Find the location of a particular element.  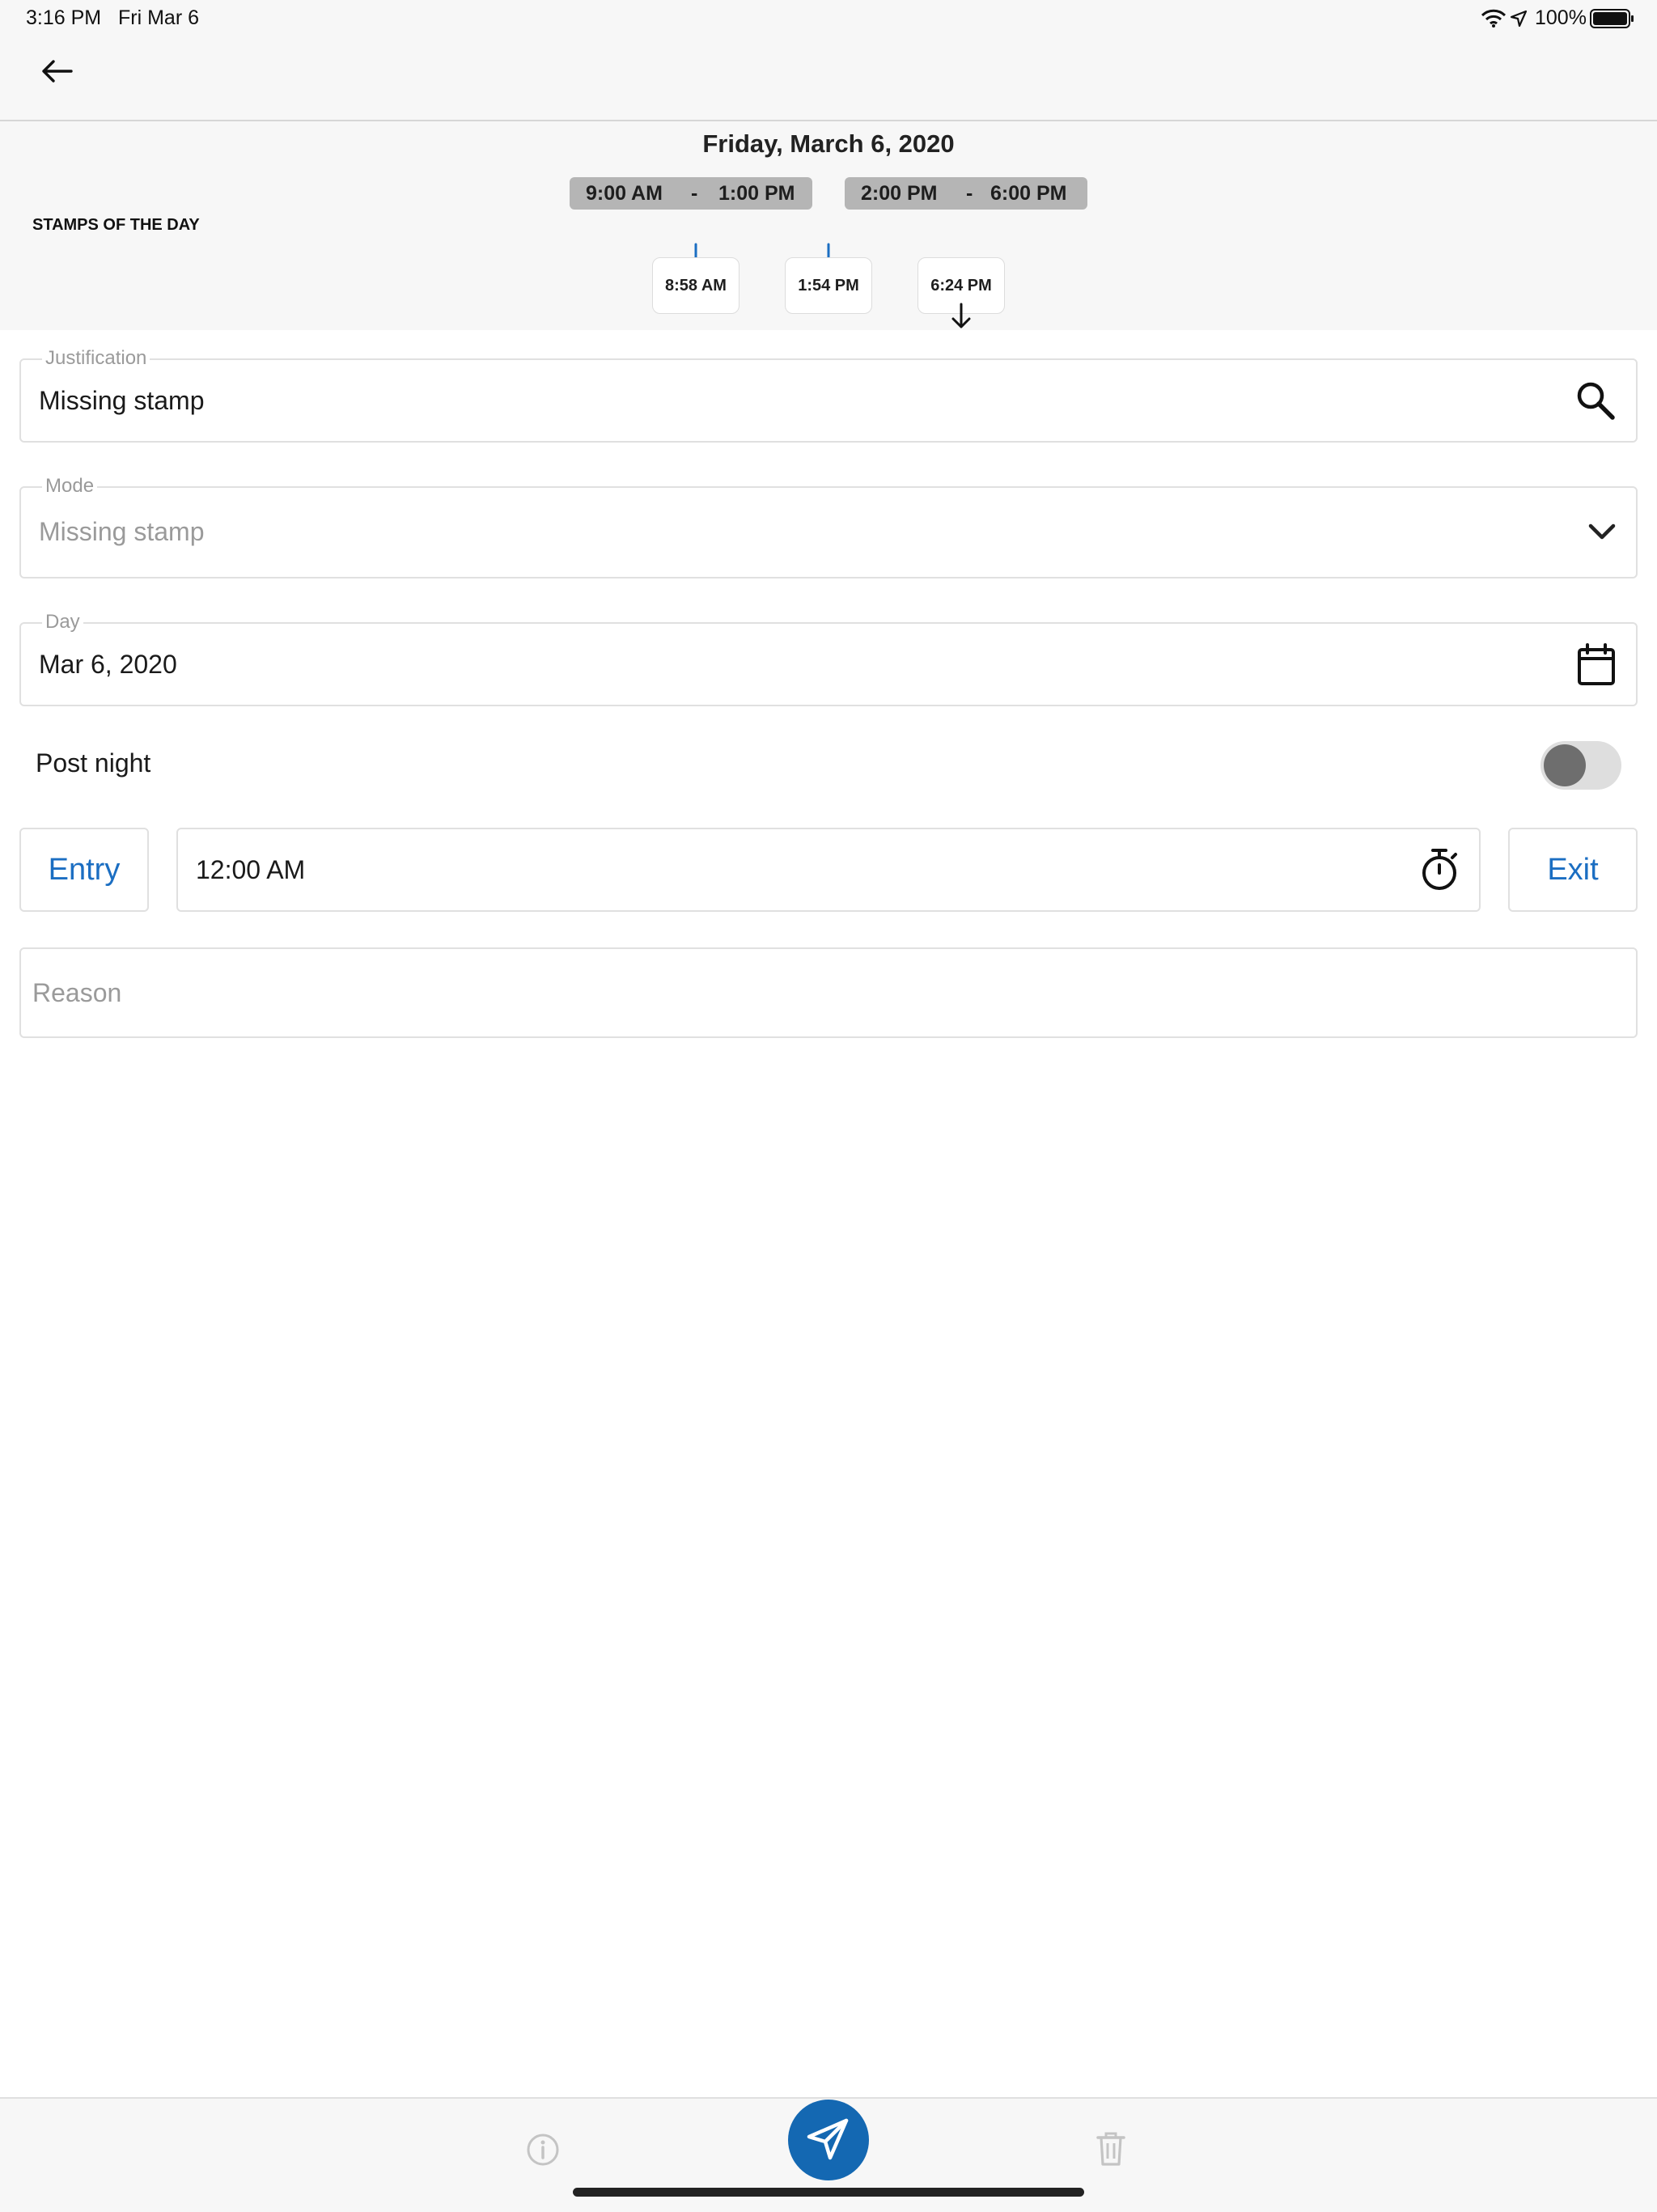

back-button is located at coordinates (57, 72).